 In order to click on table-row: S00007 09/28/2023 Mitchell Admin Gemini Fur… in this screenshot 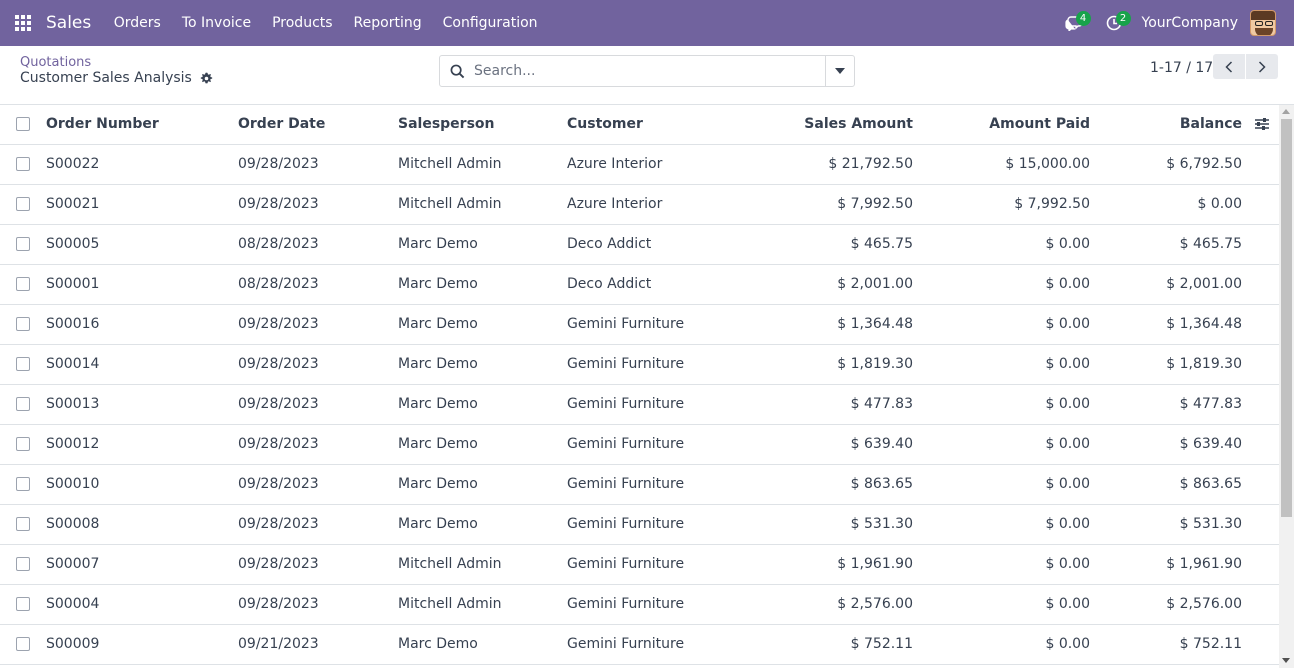, I will do `click(639, 565)`.